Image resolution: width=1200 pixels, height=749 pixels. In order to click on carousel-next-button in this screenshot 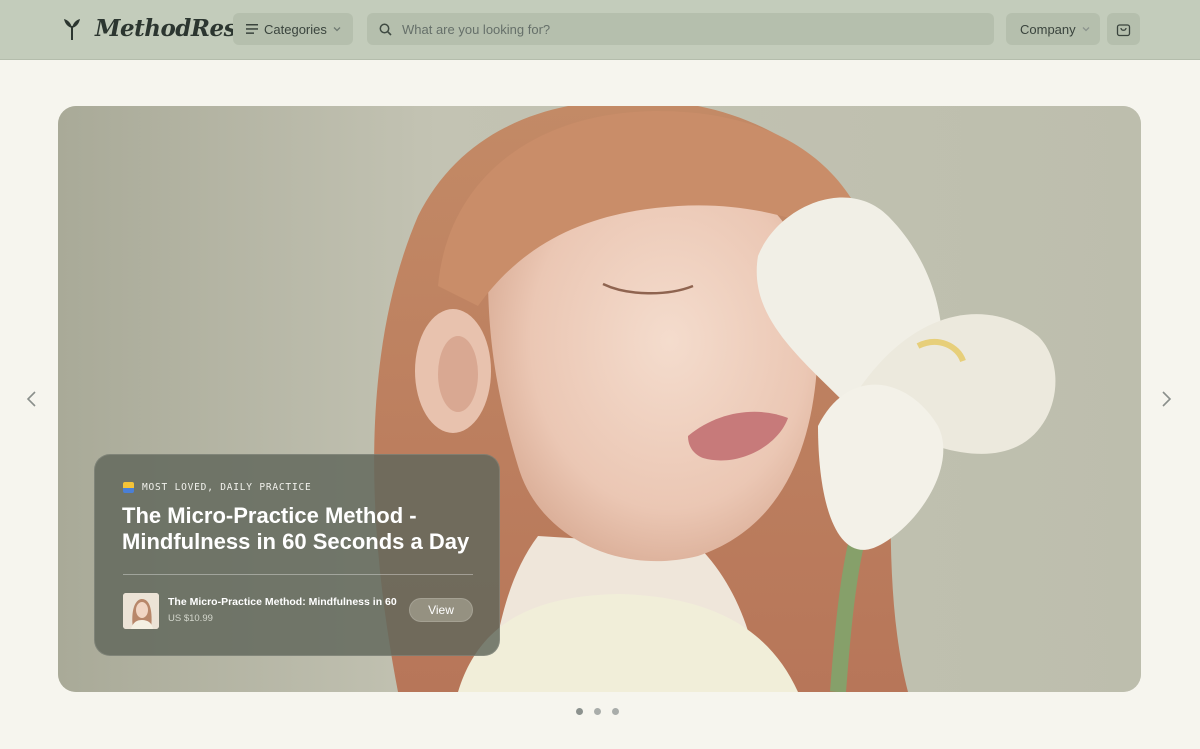, I will do `click(1166, 399)`.